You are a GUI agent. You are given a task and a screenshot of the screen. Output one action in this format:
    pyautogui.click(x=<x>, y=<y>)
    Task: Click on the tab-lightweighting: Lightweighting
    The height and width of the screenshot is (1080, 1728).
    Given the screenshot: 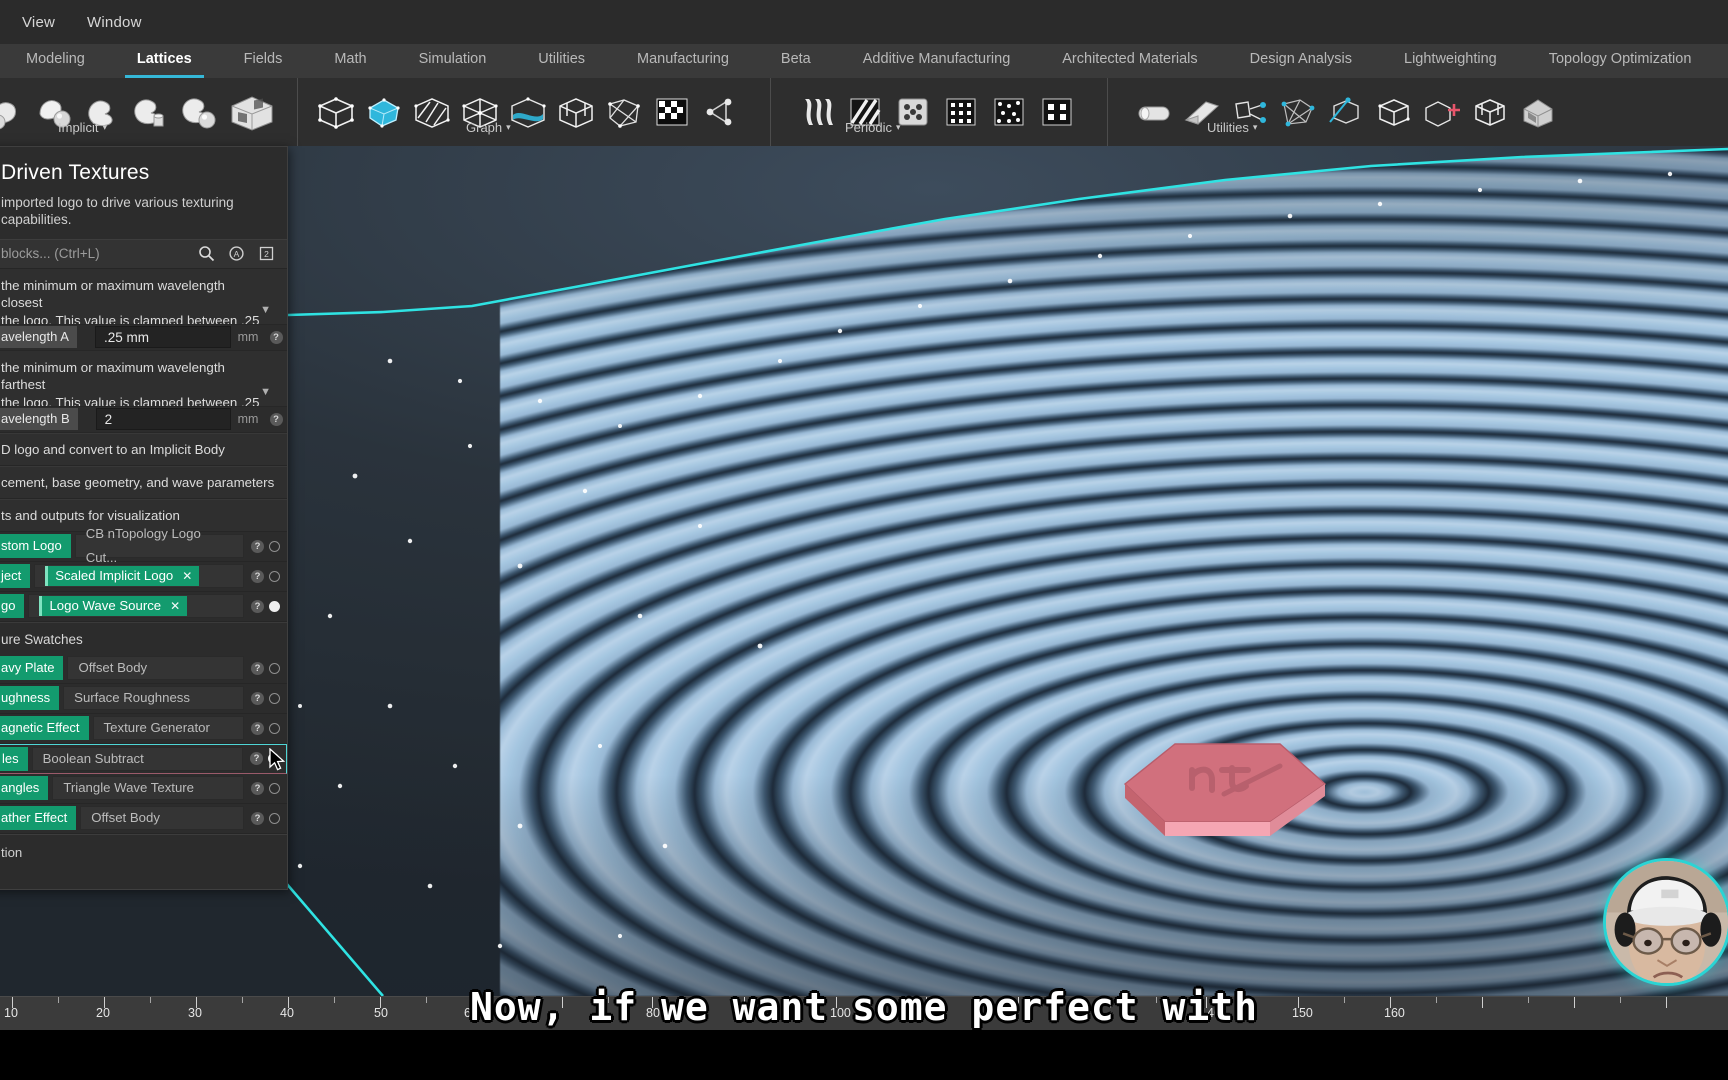 What is the action you would take?
    pyautogui.click(x=1450, y=61)
    